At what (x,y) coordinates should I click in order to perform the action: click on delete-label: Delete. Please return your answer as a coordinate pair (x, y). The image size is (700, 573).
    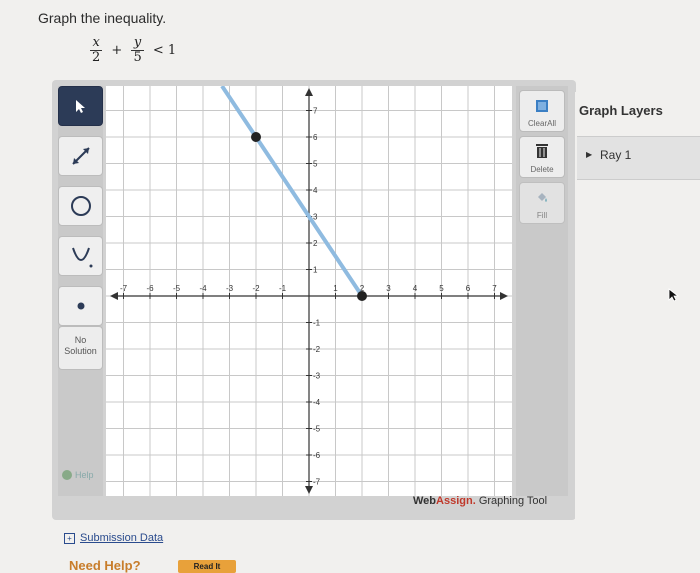
    Looking at the image, I should click on (542, 169).